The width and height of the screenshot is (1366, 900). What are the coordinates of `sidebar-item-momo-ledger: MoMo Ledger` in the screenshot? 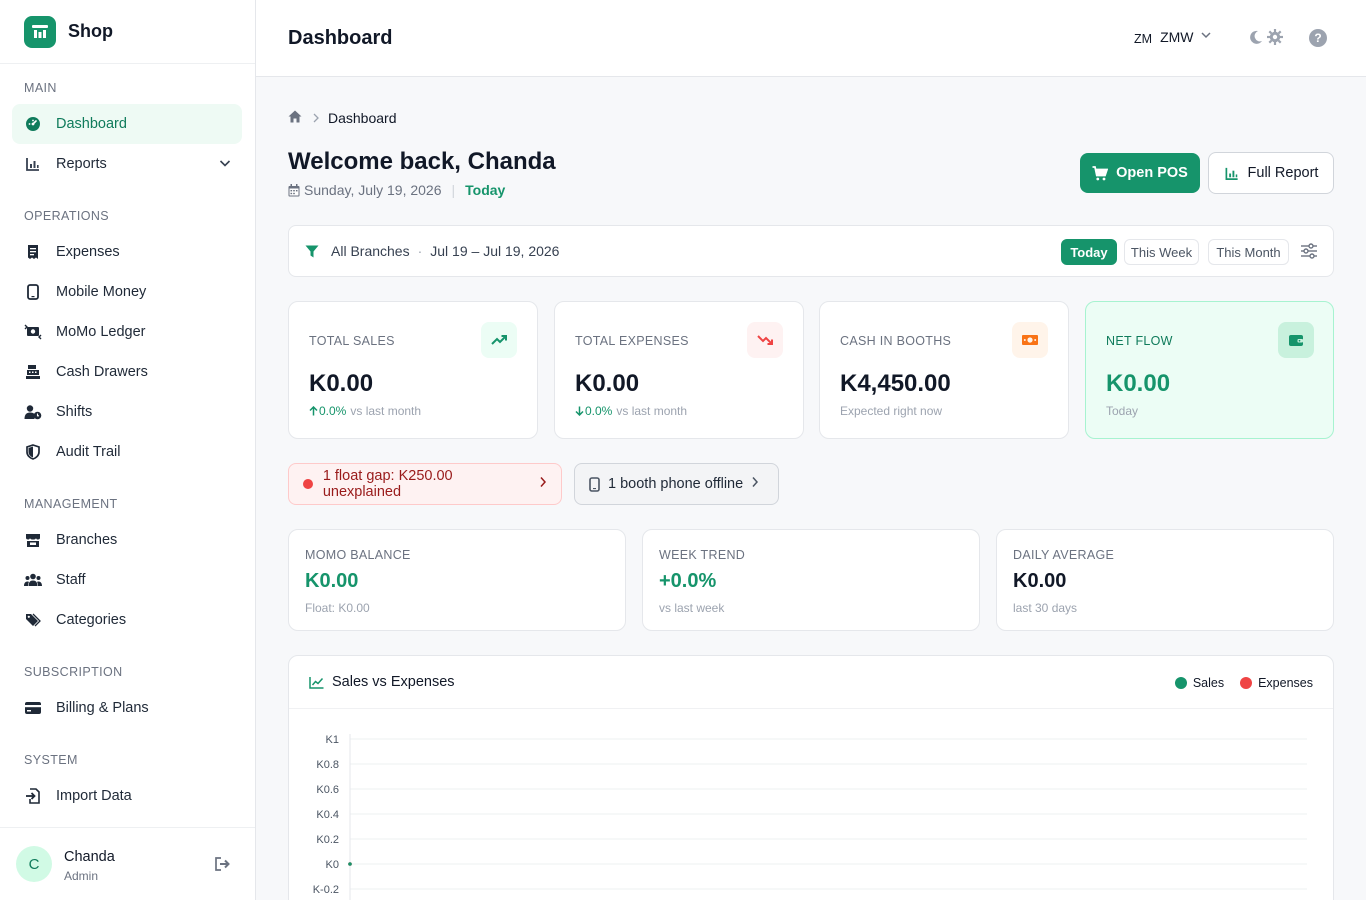 It's located at (127, 332).